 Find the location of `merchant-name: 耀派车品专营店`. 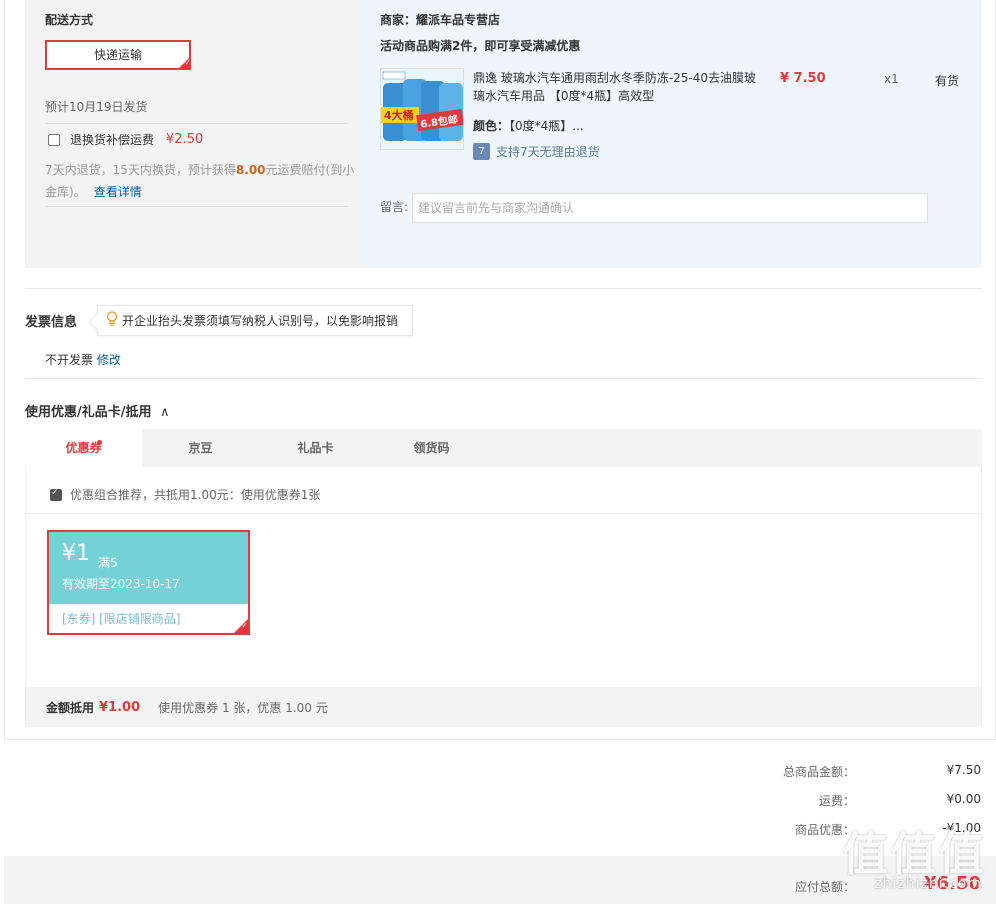

merchant-name: 耀派车品专营店 is located at coordinates (458, 20).